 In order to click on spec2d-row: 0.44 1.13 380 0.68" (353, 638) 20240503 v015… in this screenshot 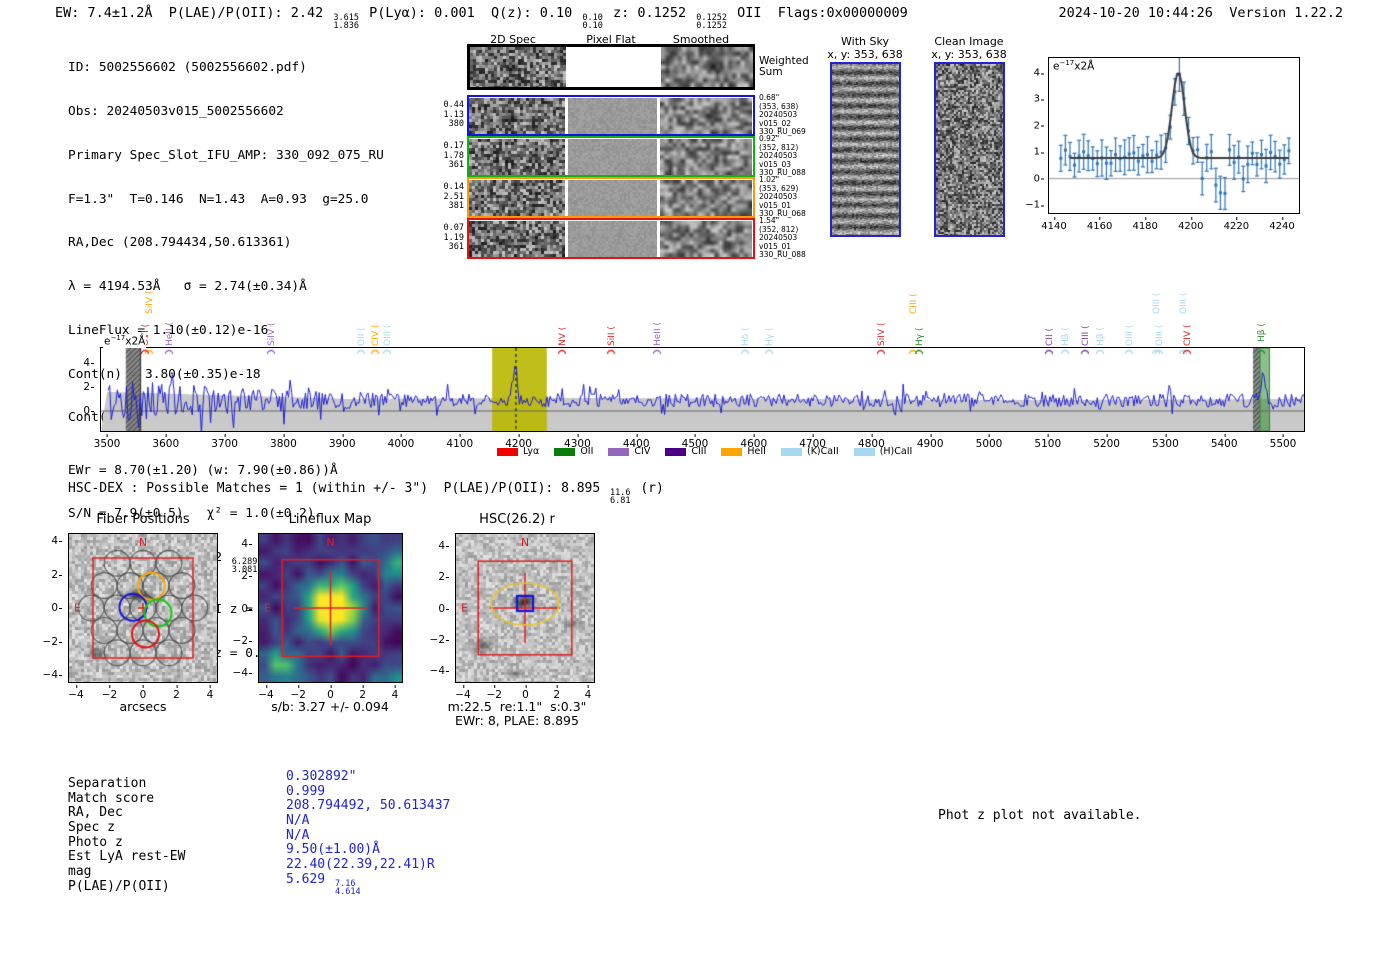, I will do `click(633, 115)`.